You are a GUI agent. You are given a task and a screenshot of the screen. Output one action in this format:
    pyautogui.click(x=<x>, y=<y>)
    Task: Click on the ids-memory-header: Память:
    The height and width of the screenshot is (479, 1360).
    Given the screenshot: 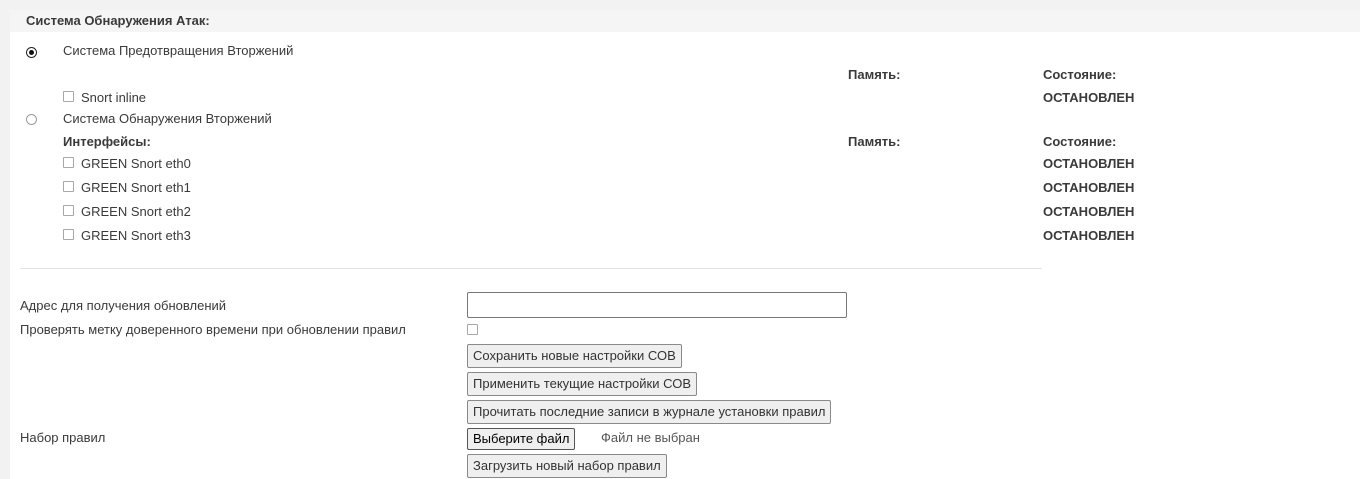 What is the action you would take?
    pyautogui.click(x=874, y=141)
    